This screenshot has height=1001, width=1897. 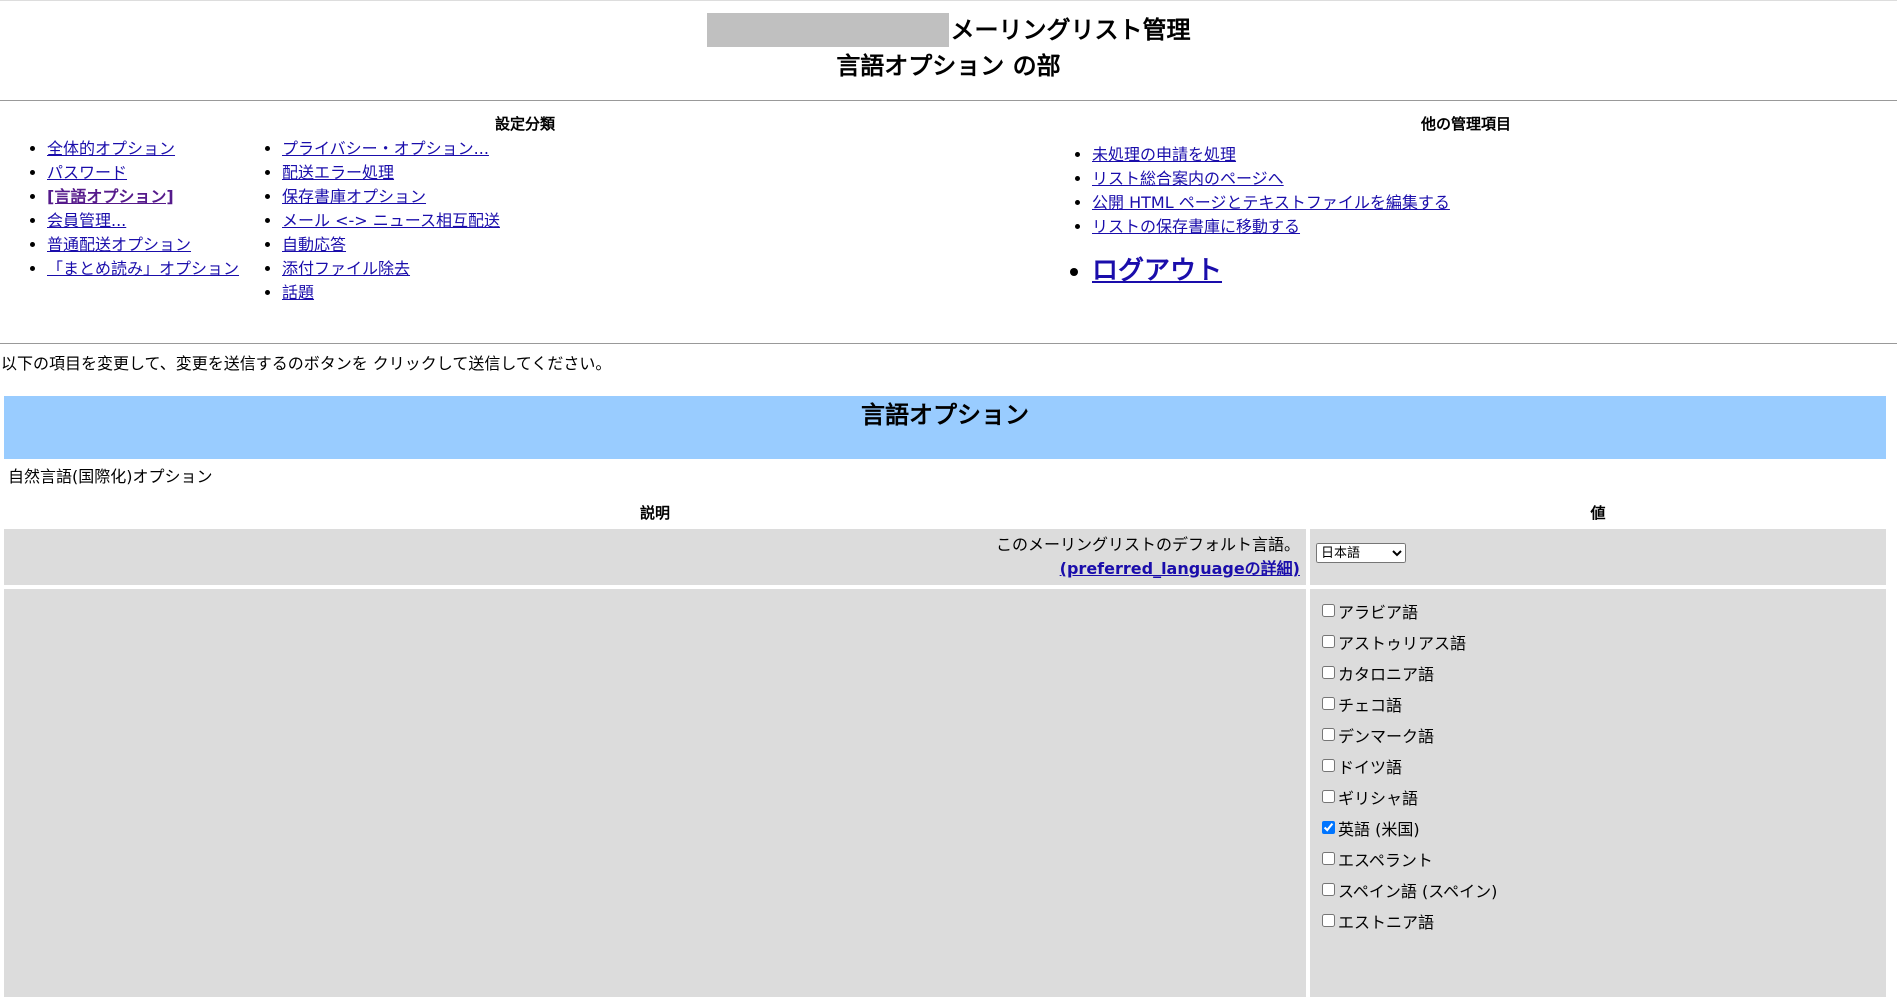 What do you see at coordinates (1598, 858) in the screenshot?
I see `language-option: エスペラント` at bounding box center [1598, 858].